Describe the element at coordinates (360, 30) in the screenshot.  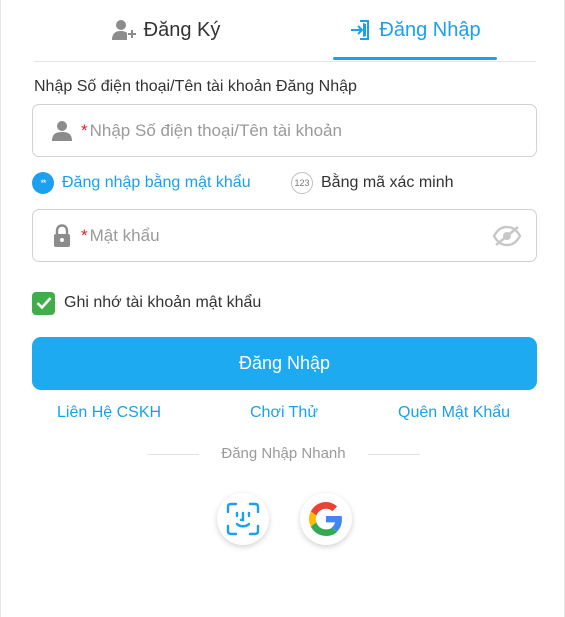
I see `login-door-icon` at that location.